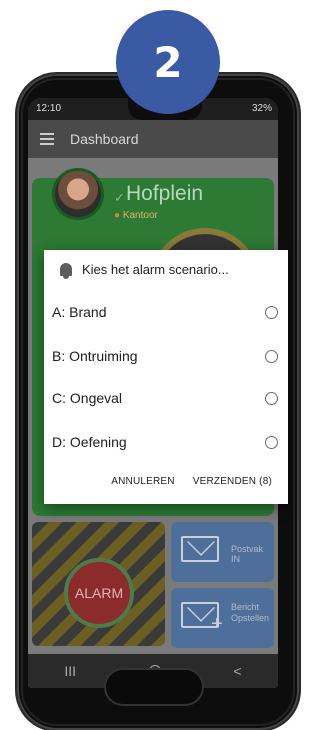 This screenshot has width=320, height=730. I want to click on pin-icon: ●, so click(117, 215).